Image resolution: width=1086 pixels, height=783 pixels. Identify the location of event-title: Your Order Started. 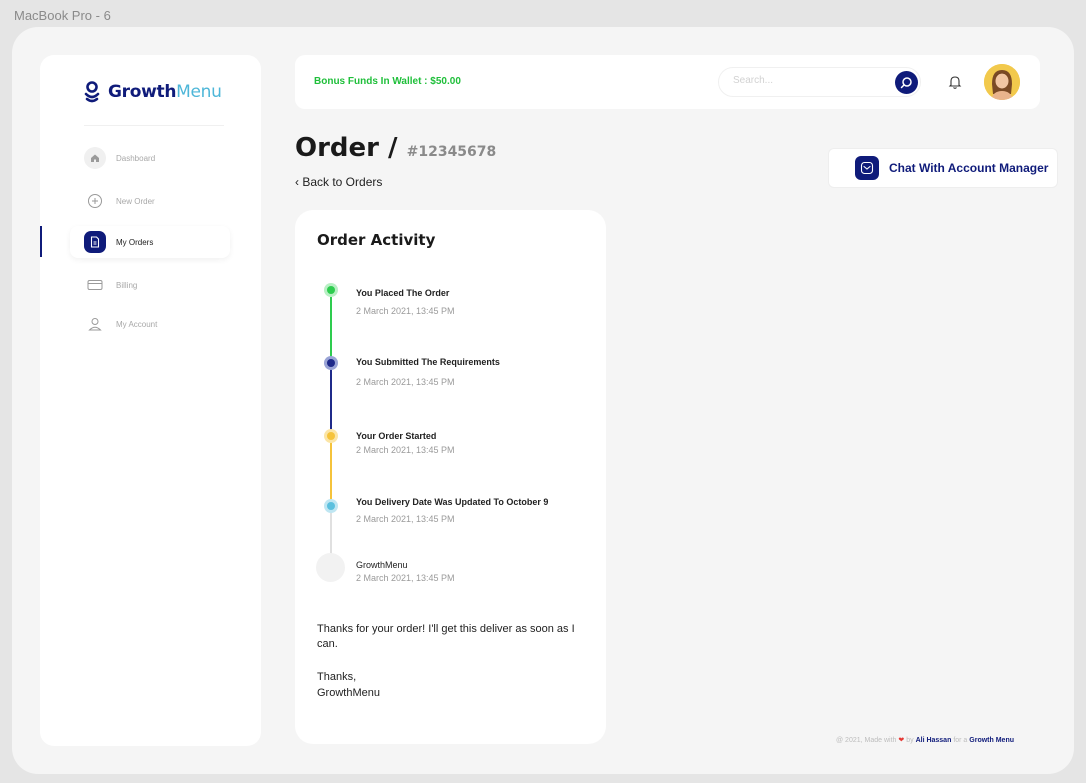
(396, 436).